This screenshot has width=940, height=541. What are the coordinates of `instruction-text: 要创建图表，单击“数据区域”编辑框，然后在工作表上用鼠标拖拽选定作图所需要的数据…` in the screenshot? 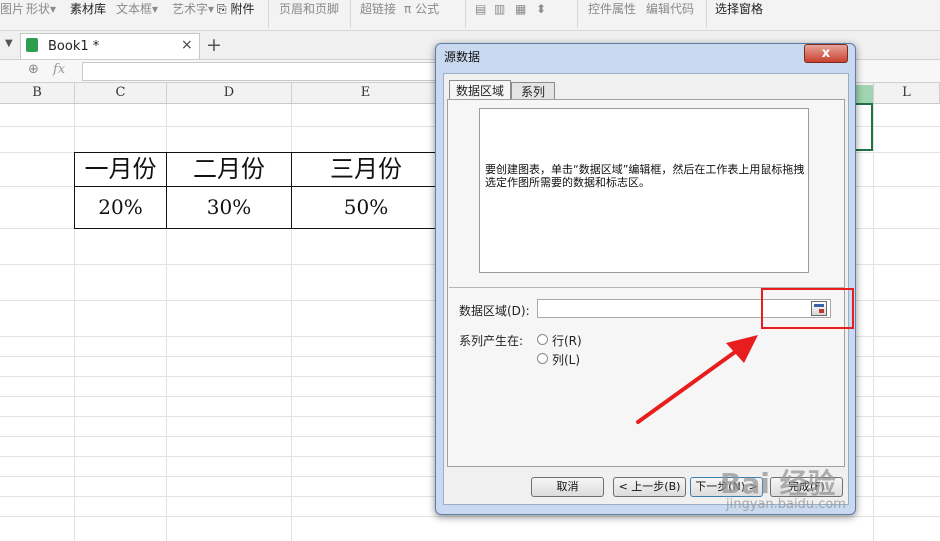 It's located at (645, 176).